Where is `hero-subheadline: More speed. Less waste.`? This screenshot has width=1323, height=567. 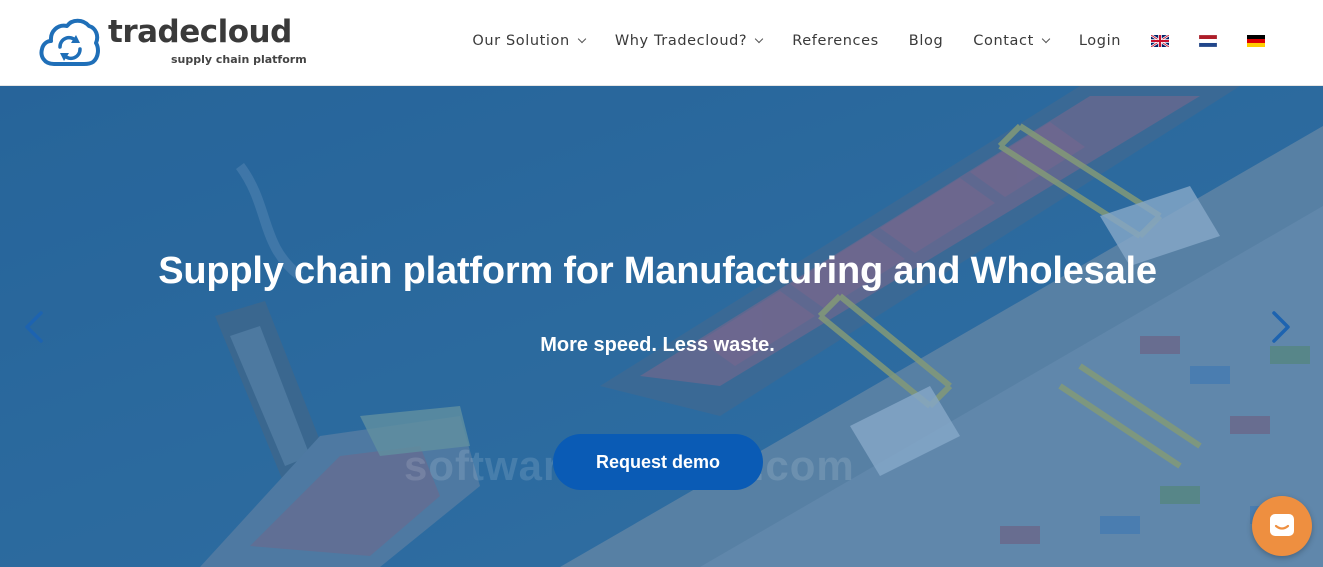
hero-subheadline: More speed. Less waste. is located at coordinates (657, 345).